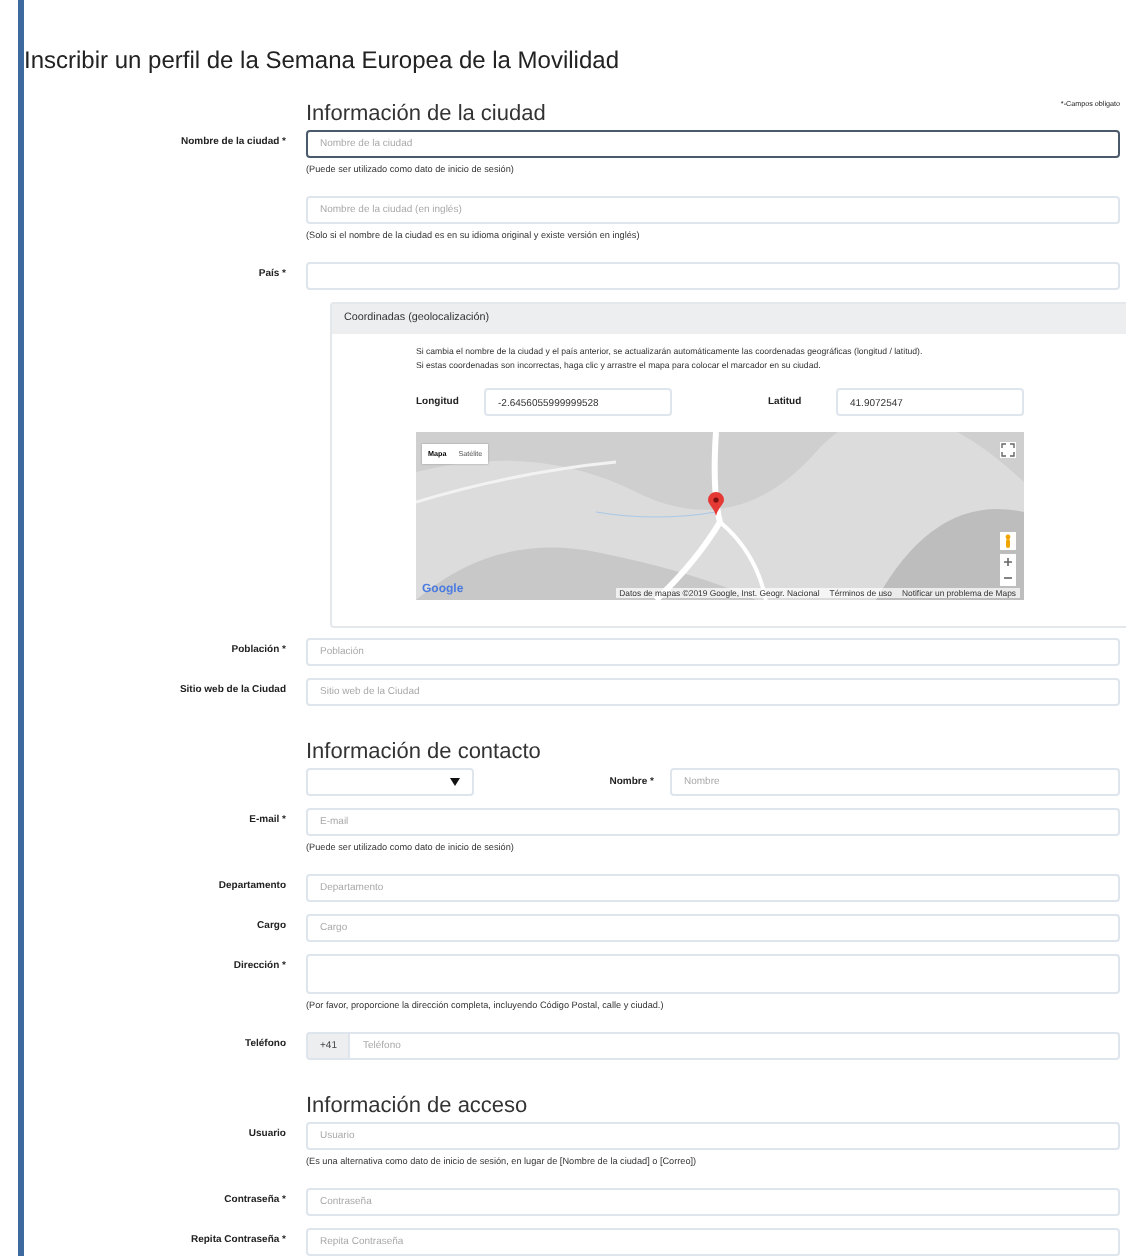 Image resolution: width=1126 pixels, height=1256 pixels. What do you see at coordinates (1008, 450) in the screenshot?
I see `fullscreen-icon` at bounding box center [1008, 450].